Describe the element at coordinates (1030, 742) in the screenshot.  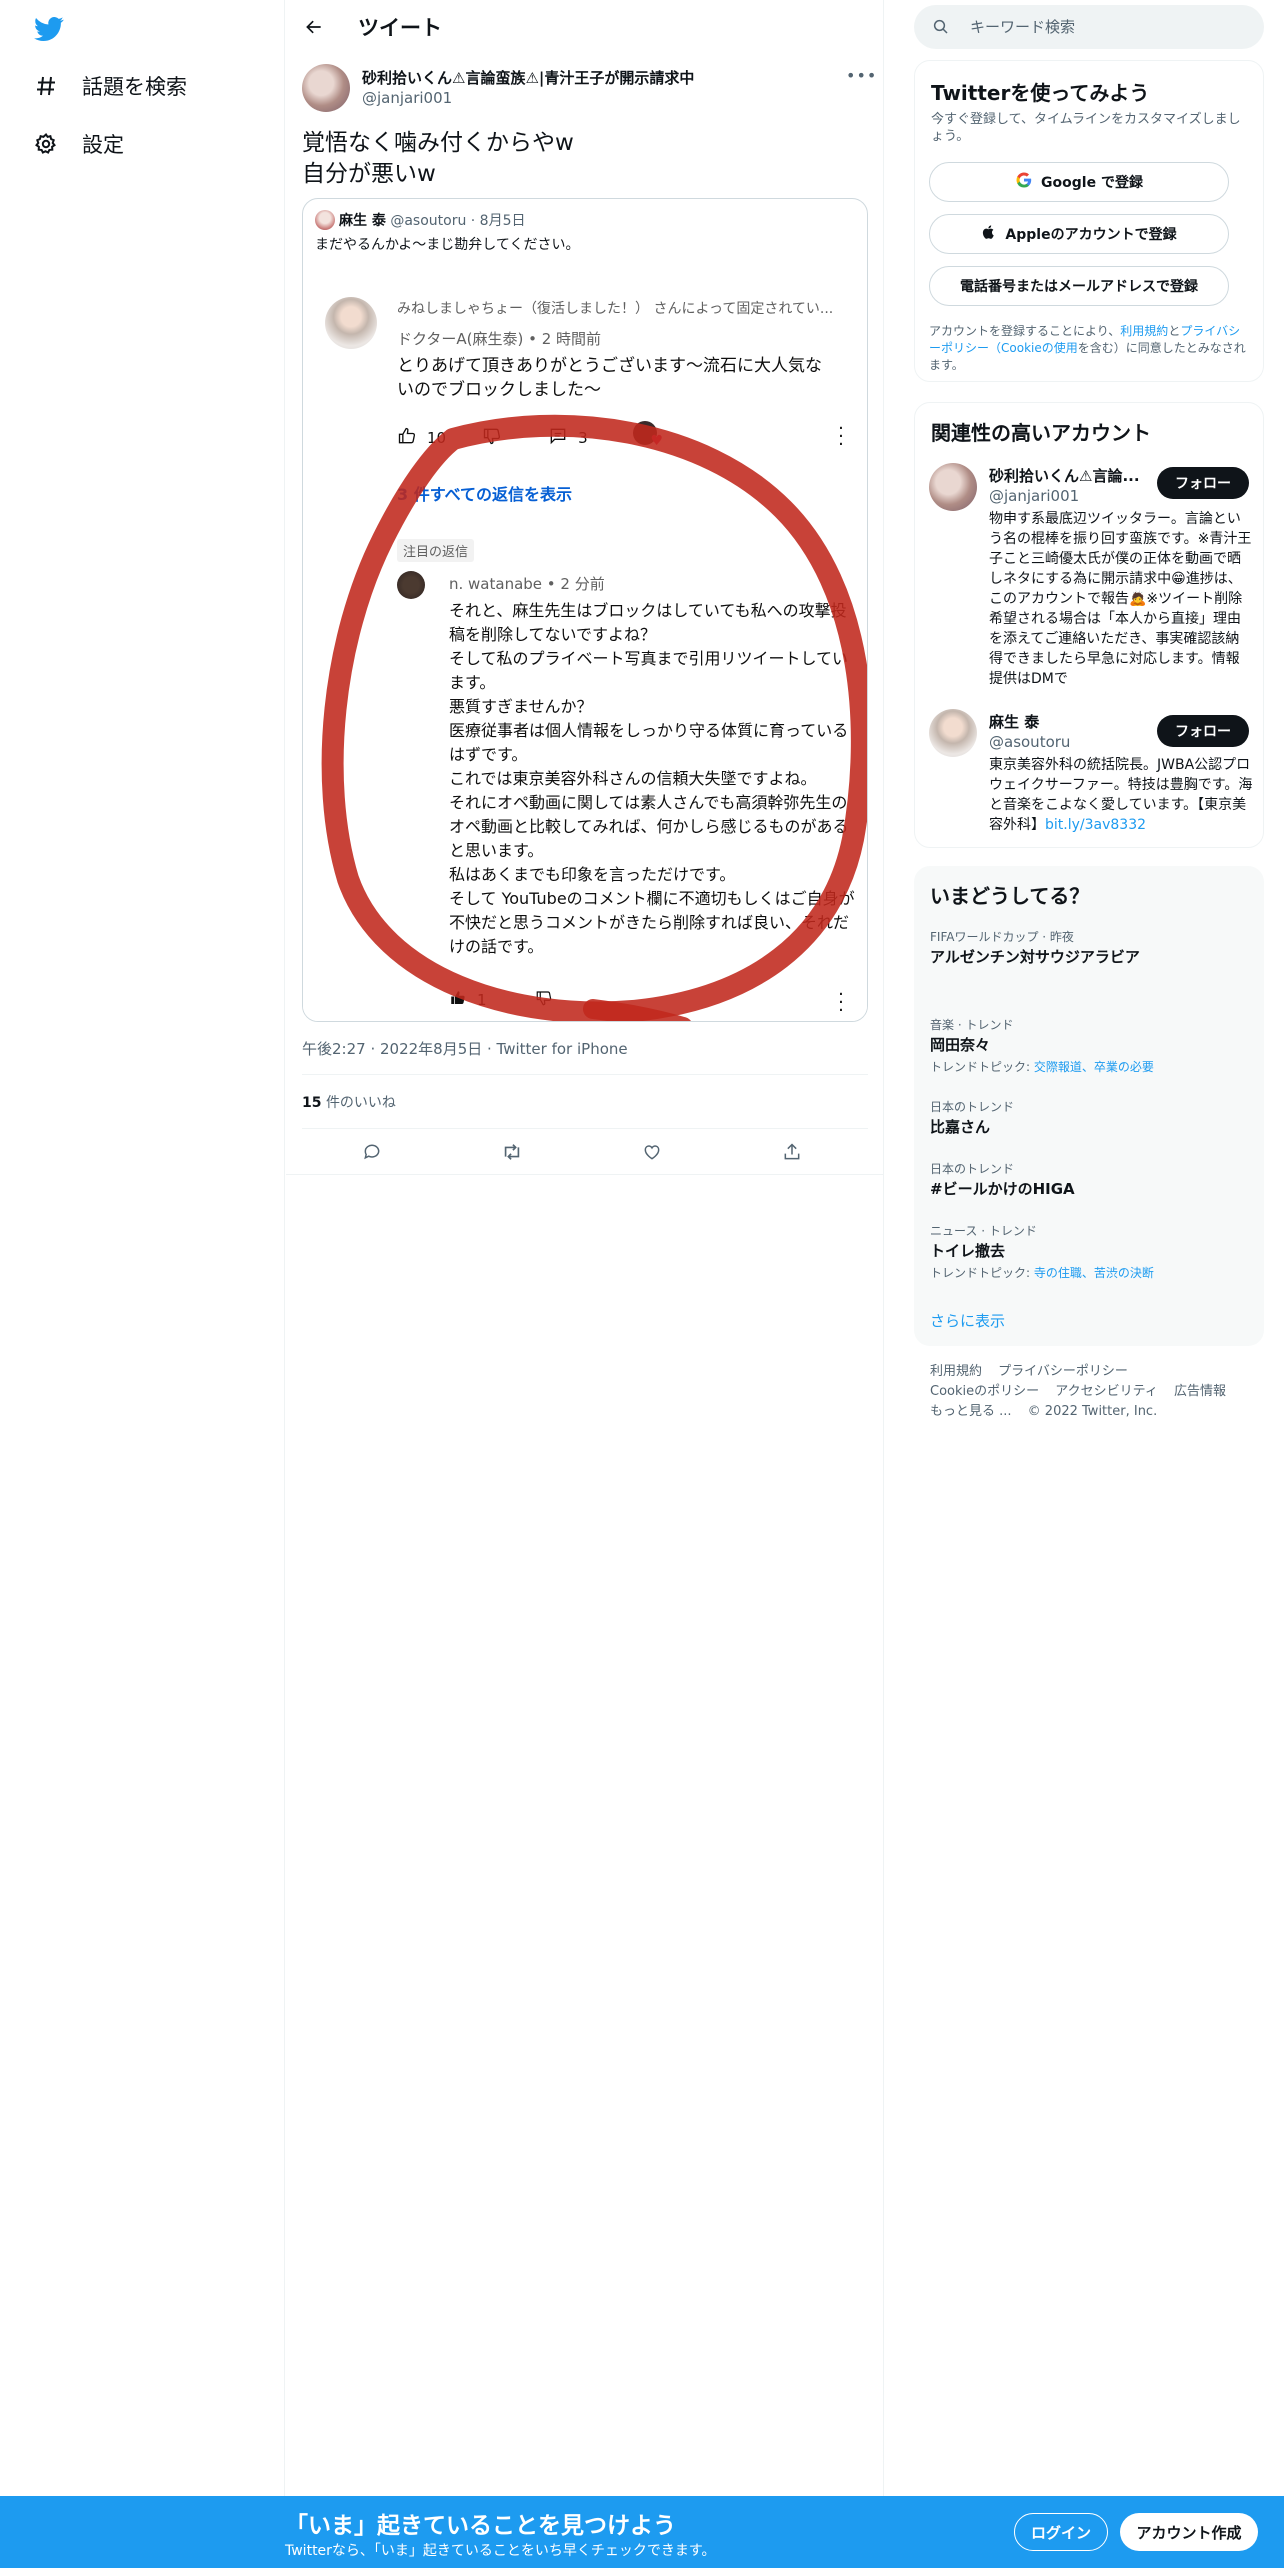
I see `account-handle: @asoutoru` at that location.